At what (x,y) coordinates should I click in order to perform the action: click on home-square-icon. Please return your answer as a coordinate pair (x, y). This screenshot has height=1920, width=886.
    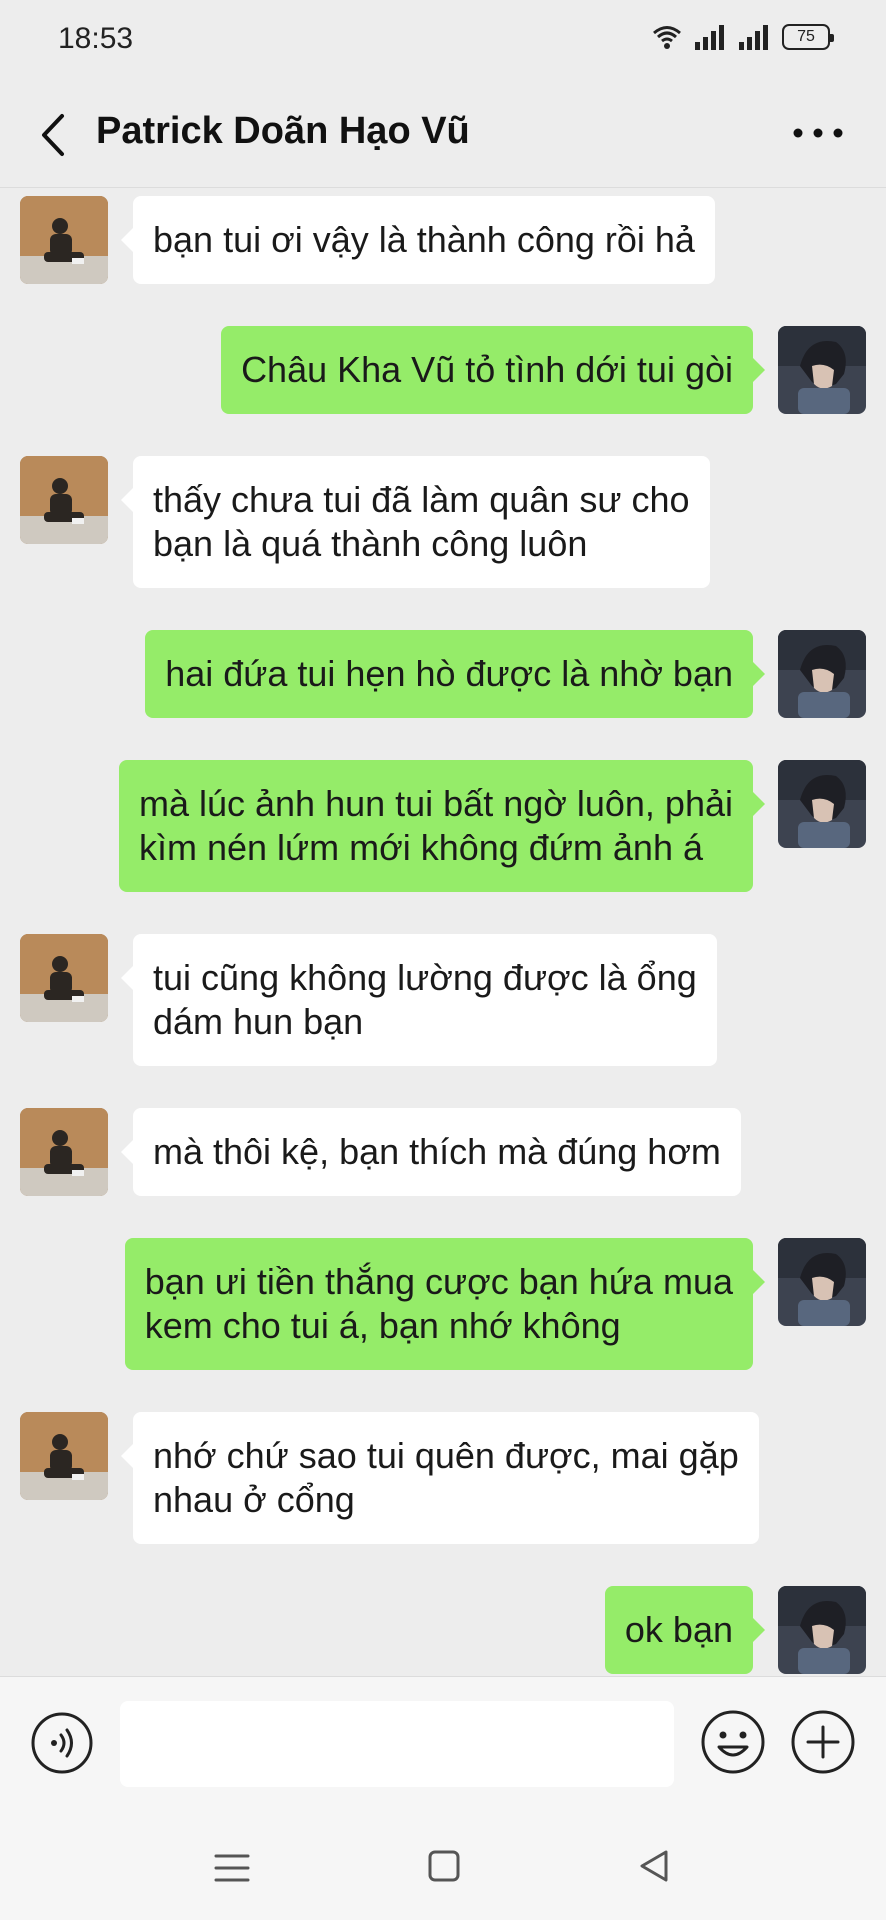
    Looking at the image, I should click on (444, 1866).